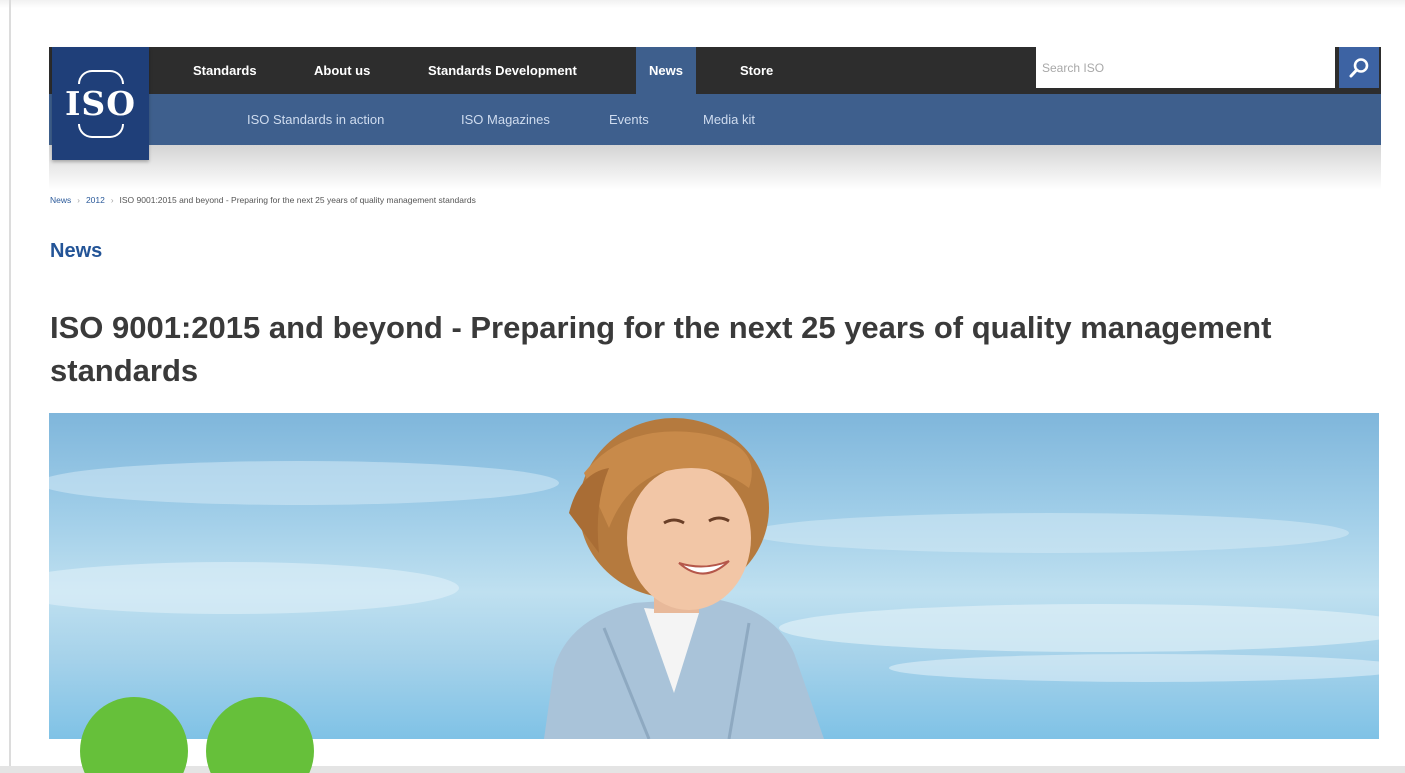  I want to click on nav-item-about-us: About us, so click(342, 70).